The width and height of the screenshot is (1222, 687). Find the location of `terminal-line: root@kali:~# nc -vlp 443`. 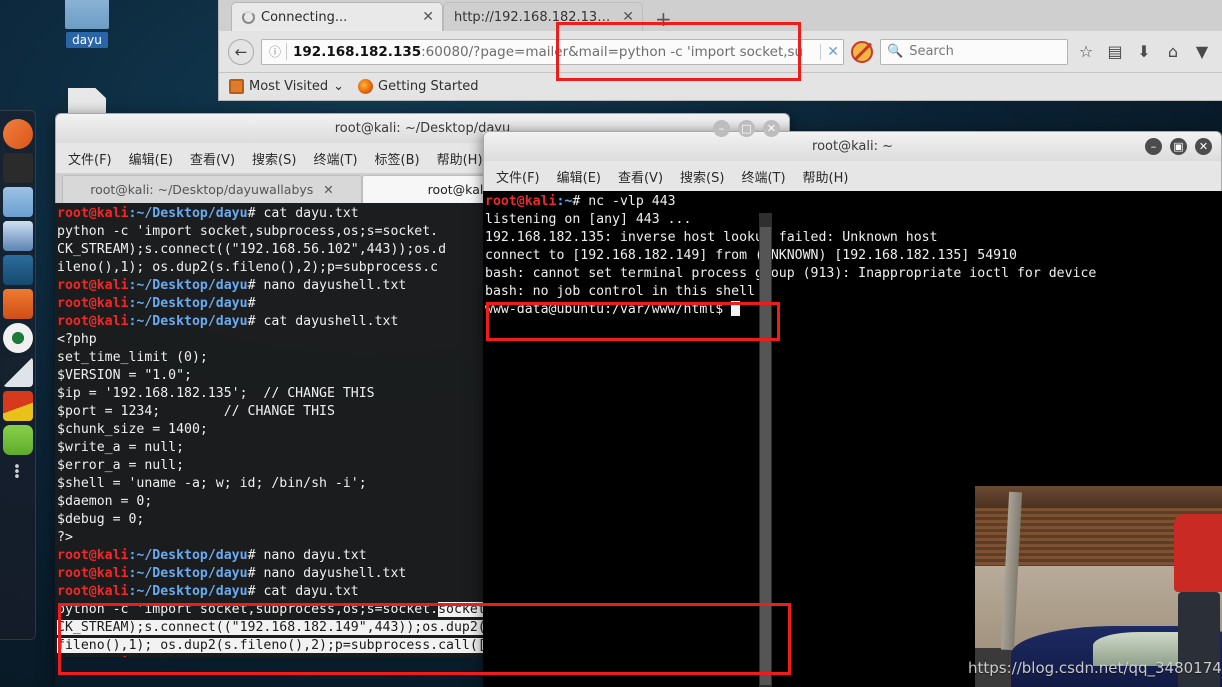

terminal-line: root@kali:~# nc -vlp 443 is located at coordinates (580, 201).